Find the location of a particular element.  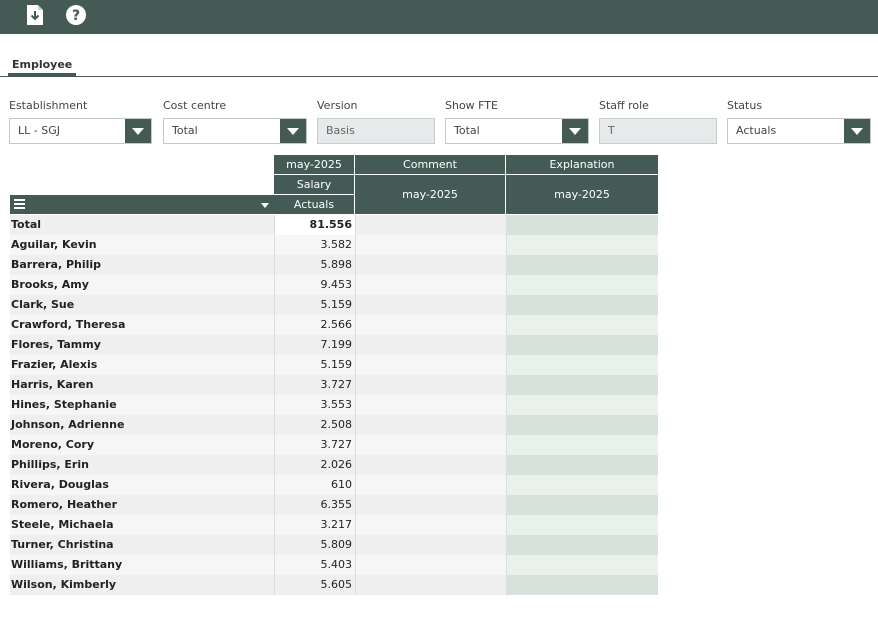

establishment-dropdown-button is located at coordinates (138, 131).